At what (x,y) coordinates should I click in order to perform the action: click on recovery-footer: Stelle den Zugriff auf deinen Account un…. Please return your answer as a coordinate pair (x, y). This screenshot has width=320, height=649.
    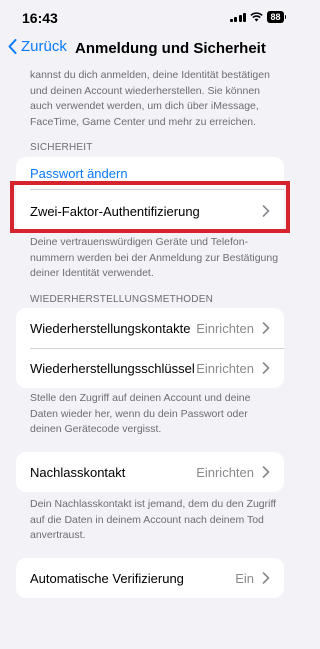
    Looking at the image, I should click on (140, 413).